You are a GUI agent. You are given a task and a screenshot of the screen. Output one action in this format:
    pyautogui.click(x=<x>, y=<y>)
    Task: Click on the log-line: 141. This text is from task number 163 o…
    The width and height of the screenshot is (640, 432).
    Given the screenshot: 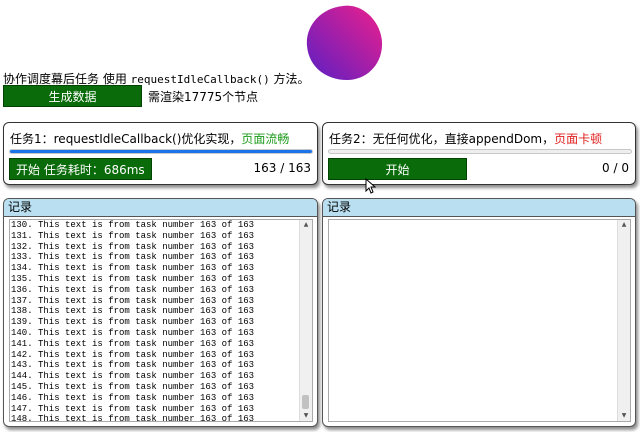 What is the action you would take?
    pyautogui.click(x=133, y=343)
    